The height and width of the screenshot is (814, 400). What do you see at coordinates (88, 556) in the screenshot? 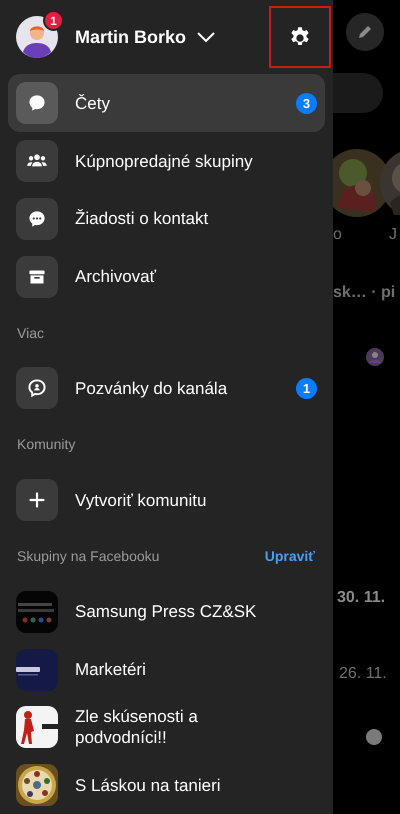
I see `section-title: Skupiny na Facebooku` at bounding box center [88, 556].